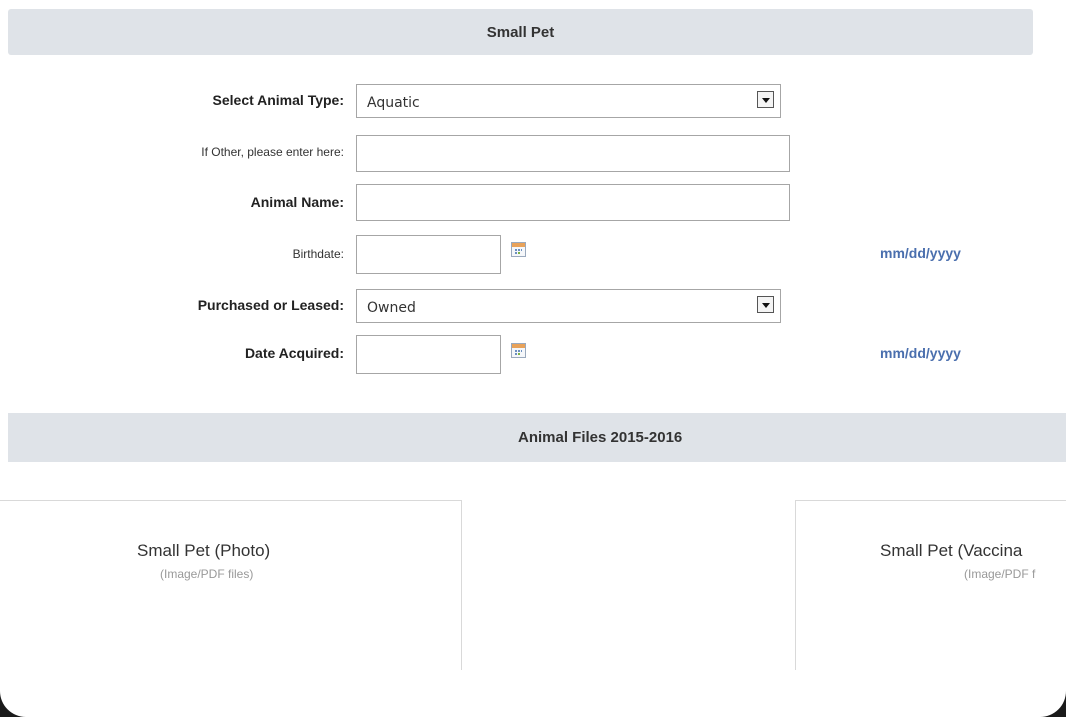 The height and width of the screenshot is (717, 1066). I want to click on other-input, so click(573, 153).